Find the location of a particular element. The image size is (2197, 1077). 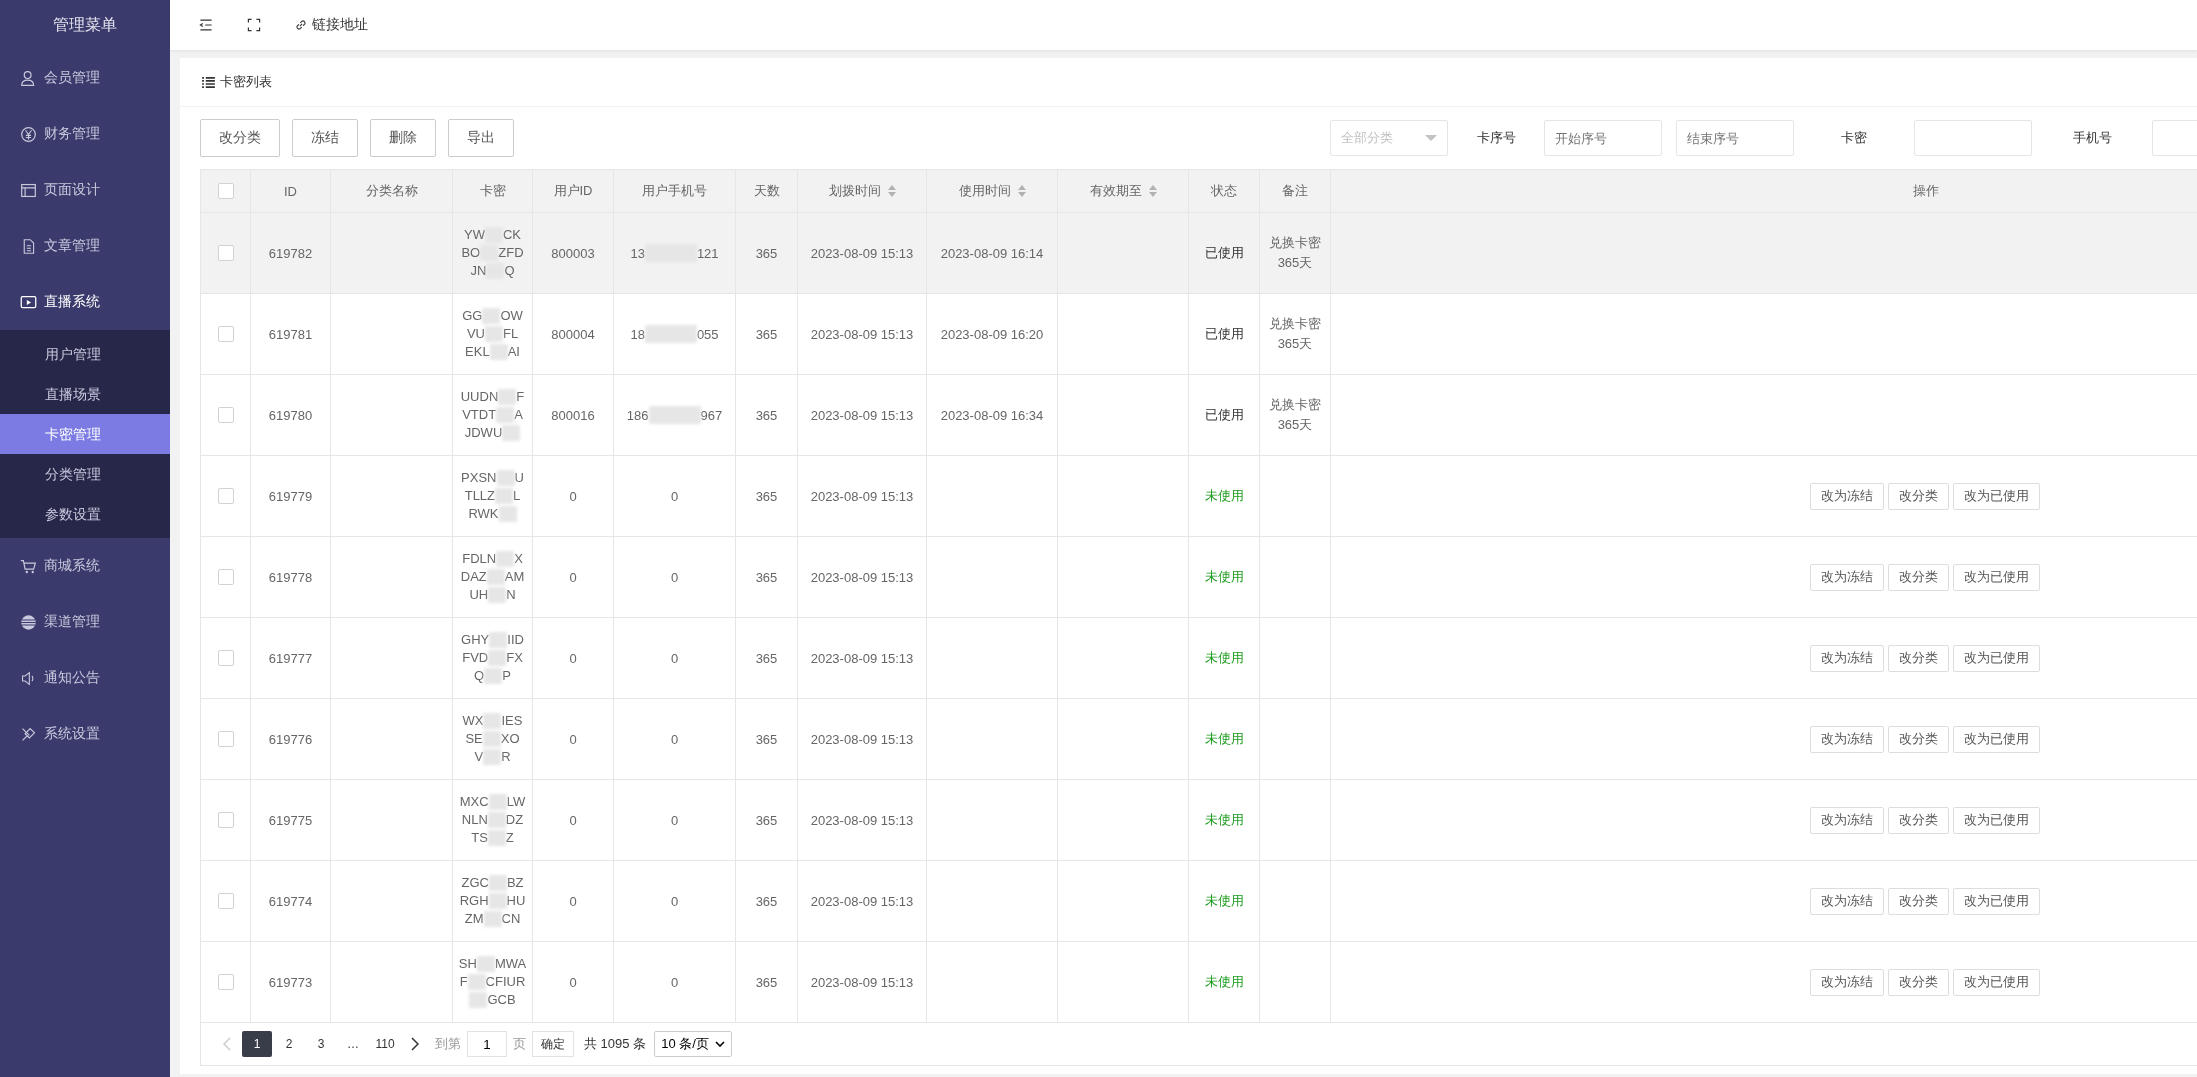

card-code-fragment: MWA is located at coordinates (510, 964).